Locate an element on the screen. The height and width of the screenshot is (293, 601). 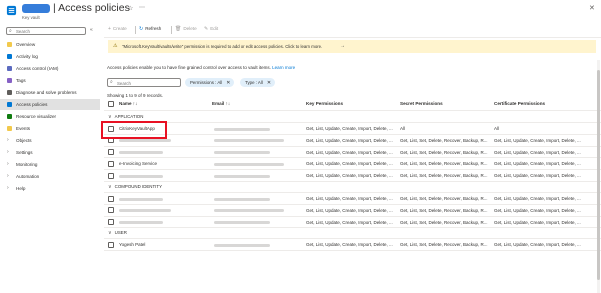
sidebar-item-label: Overview is located at coordinates (26, 44).